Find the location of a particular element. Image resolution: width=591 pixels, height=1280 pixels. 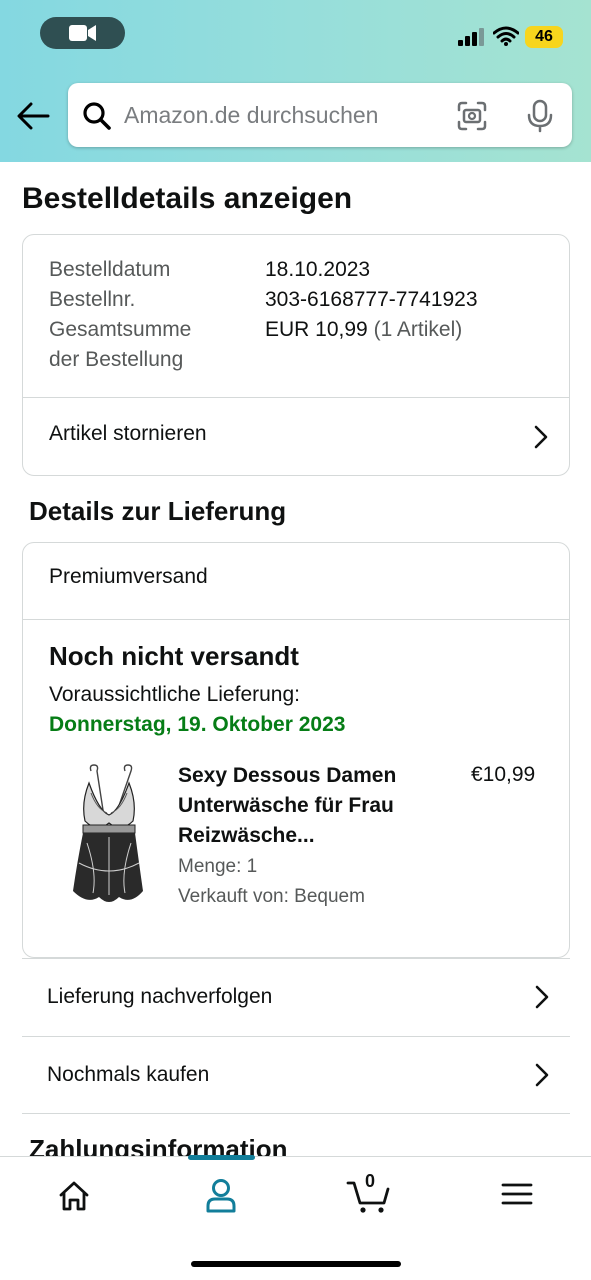

product-seller: Verkauft von: Bequem is located at coordinates (271, 896).